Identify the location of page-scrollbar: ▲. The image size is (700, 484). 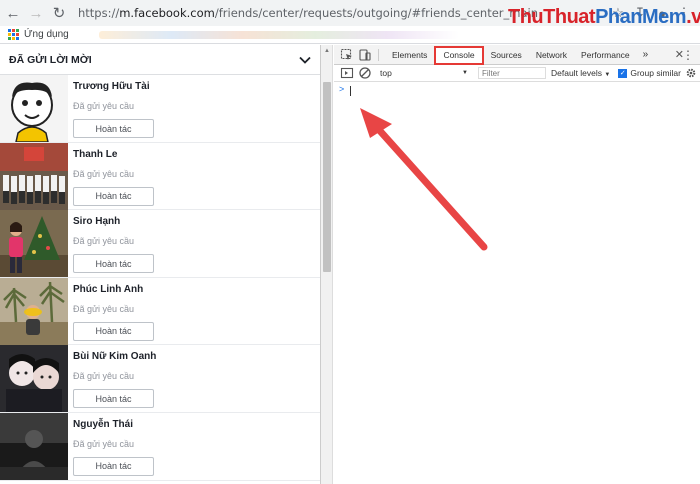
(327, 264).